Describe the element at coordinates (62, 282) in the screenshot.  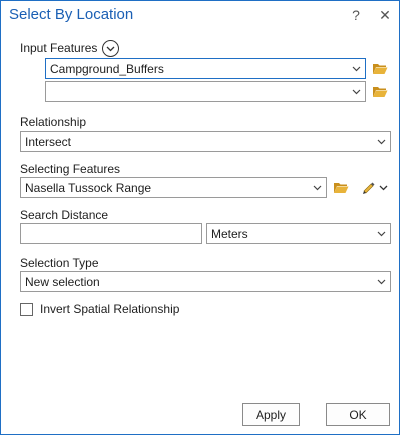
I see `selection-type-value: New selection` at that location.